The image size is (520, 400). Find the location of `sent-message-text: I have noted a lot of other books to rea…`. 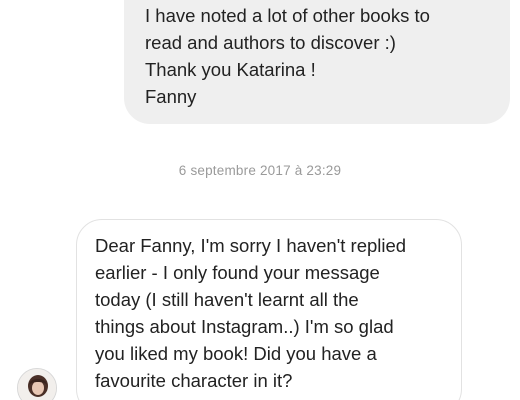

sent-message-text: I have noted a lot of other books to rea… is located at coordinates (287, 56).